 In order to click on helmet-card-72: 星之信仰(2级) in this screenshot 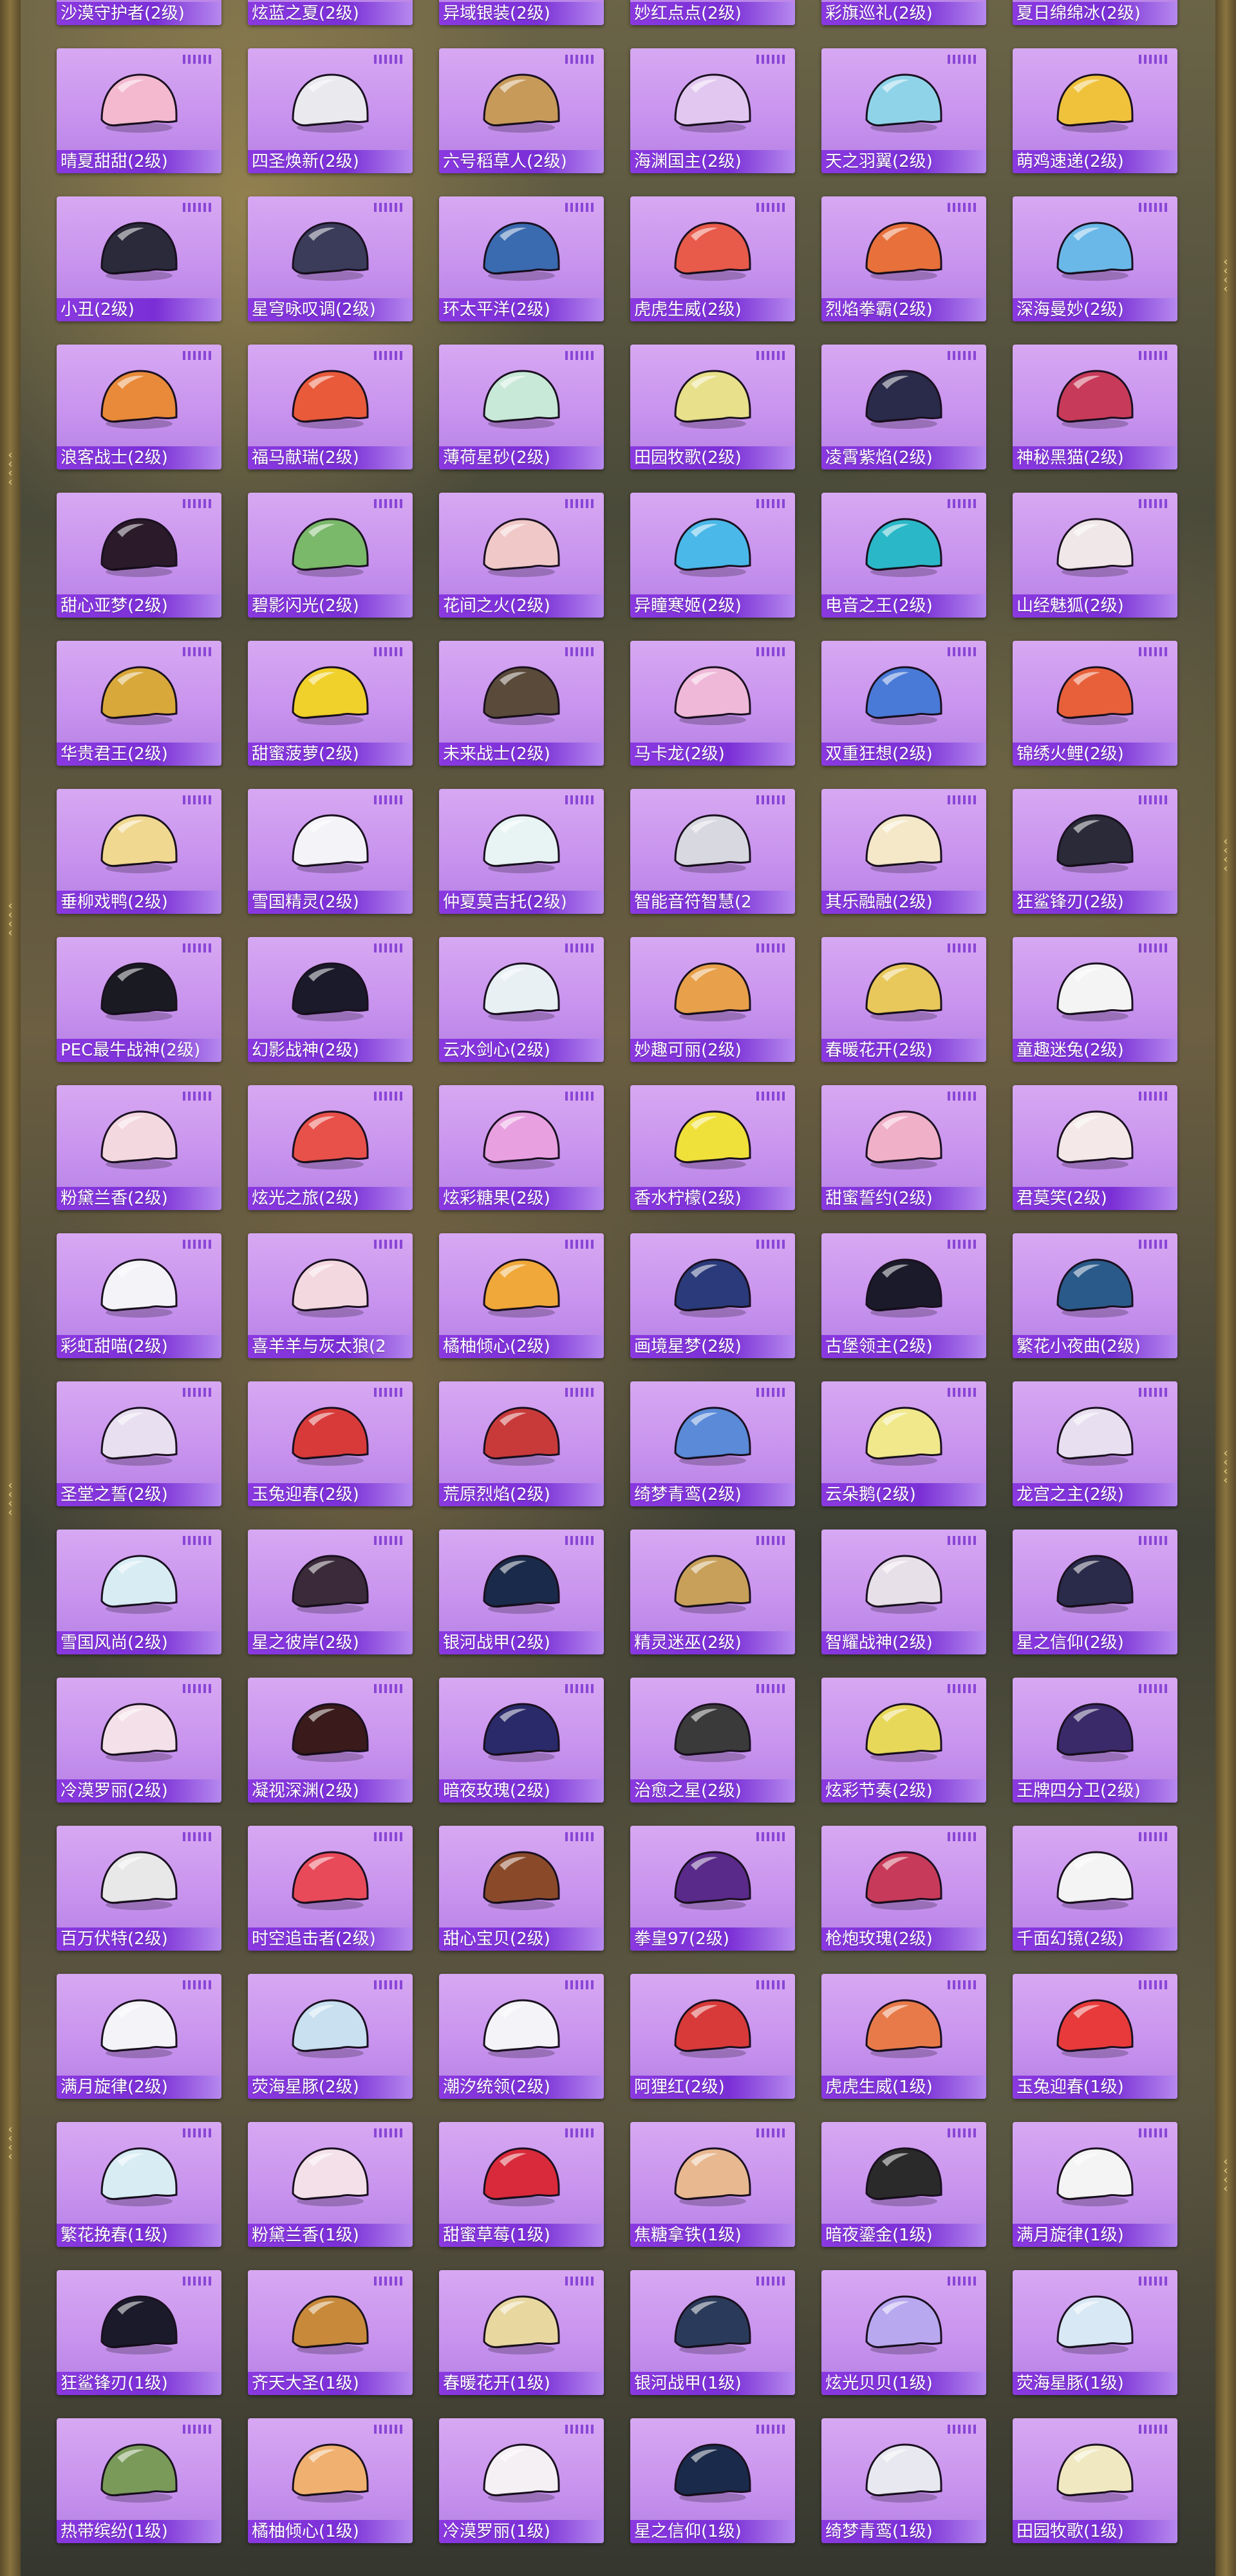, I will do `click(1095, 1592)`.